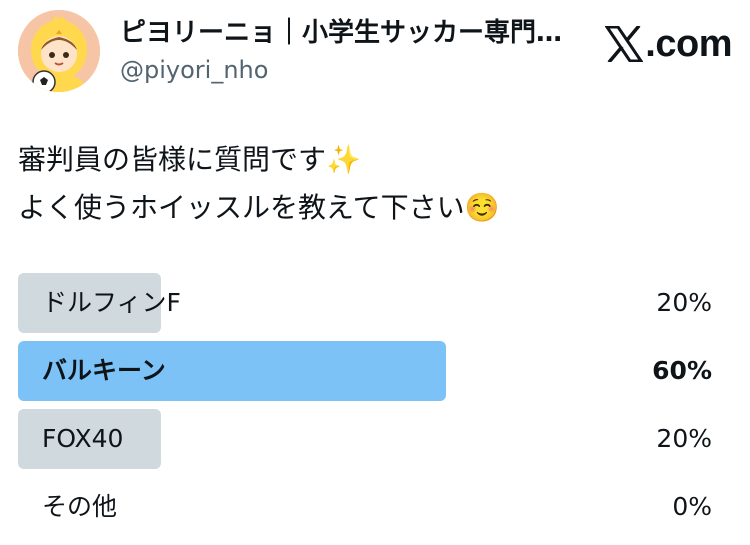 The width and height of the screenshot is (750, 545). What do you see at coordinates (83, 438) in the screenshot?
I see `poll-option-label: FOX40` at bounding box center [83, 438].